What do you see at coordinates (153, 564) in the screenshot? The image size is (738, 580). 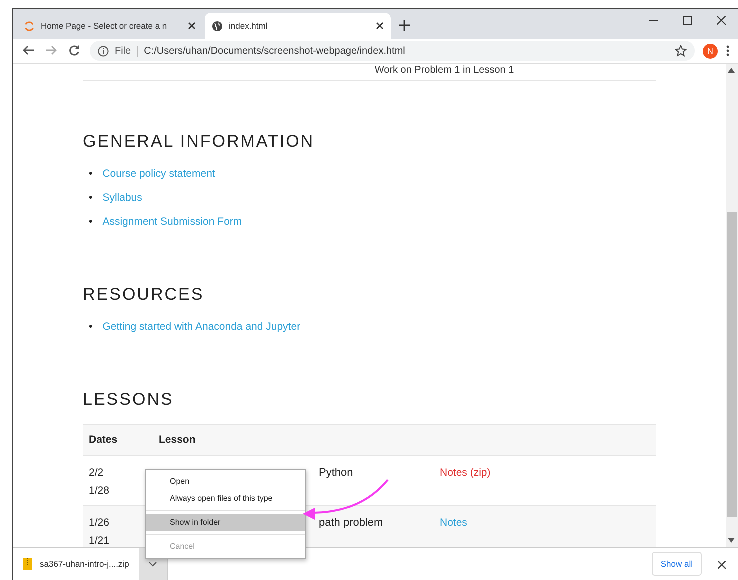 I see `chevron-down-icon` at bounding box center [153, 564].